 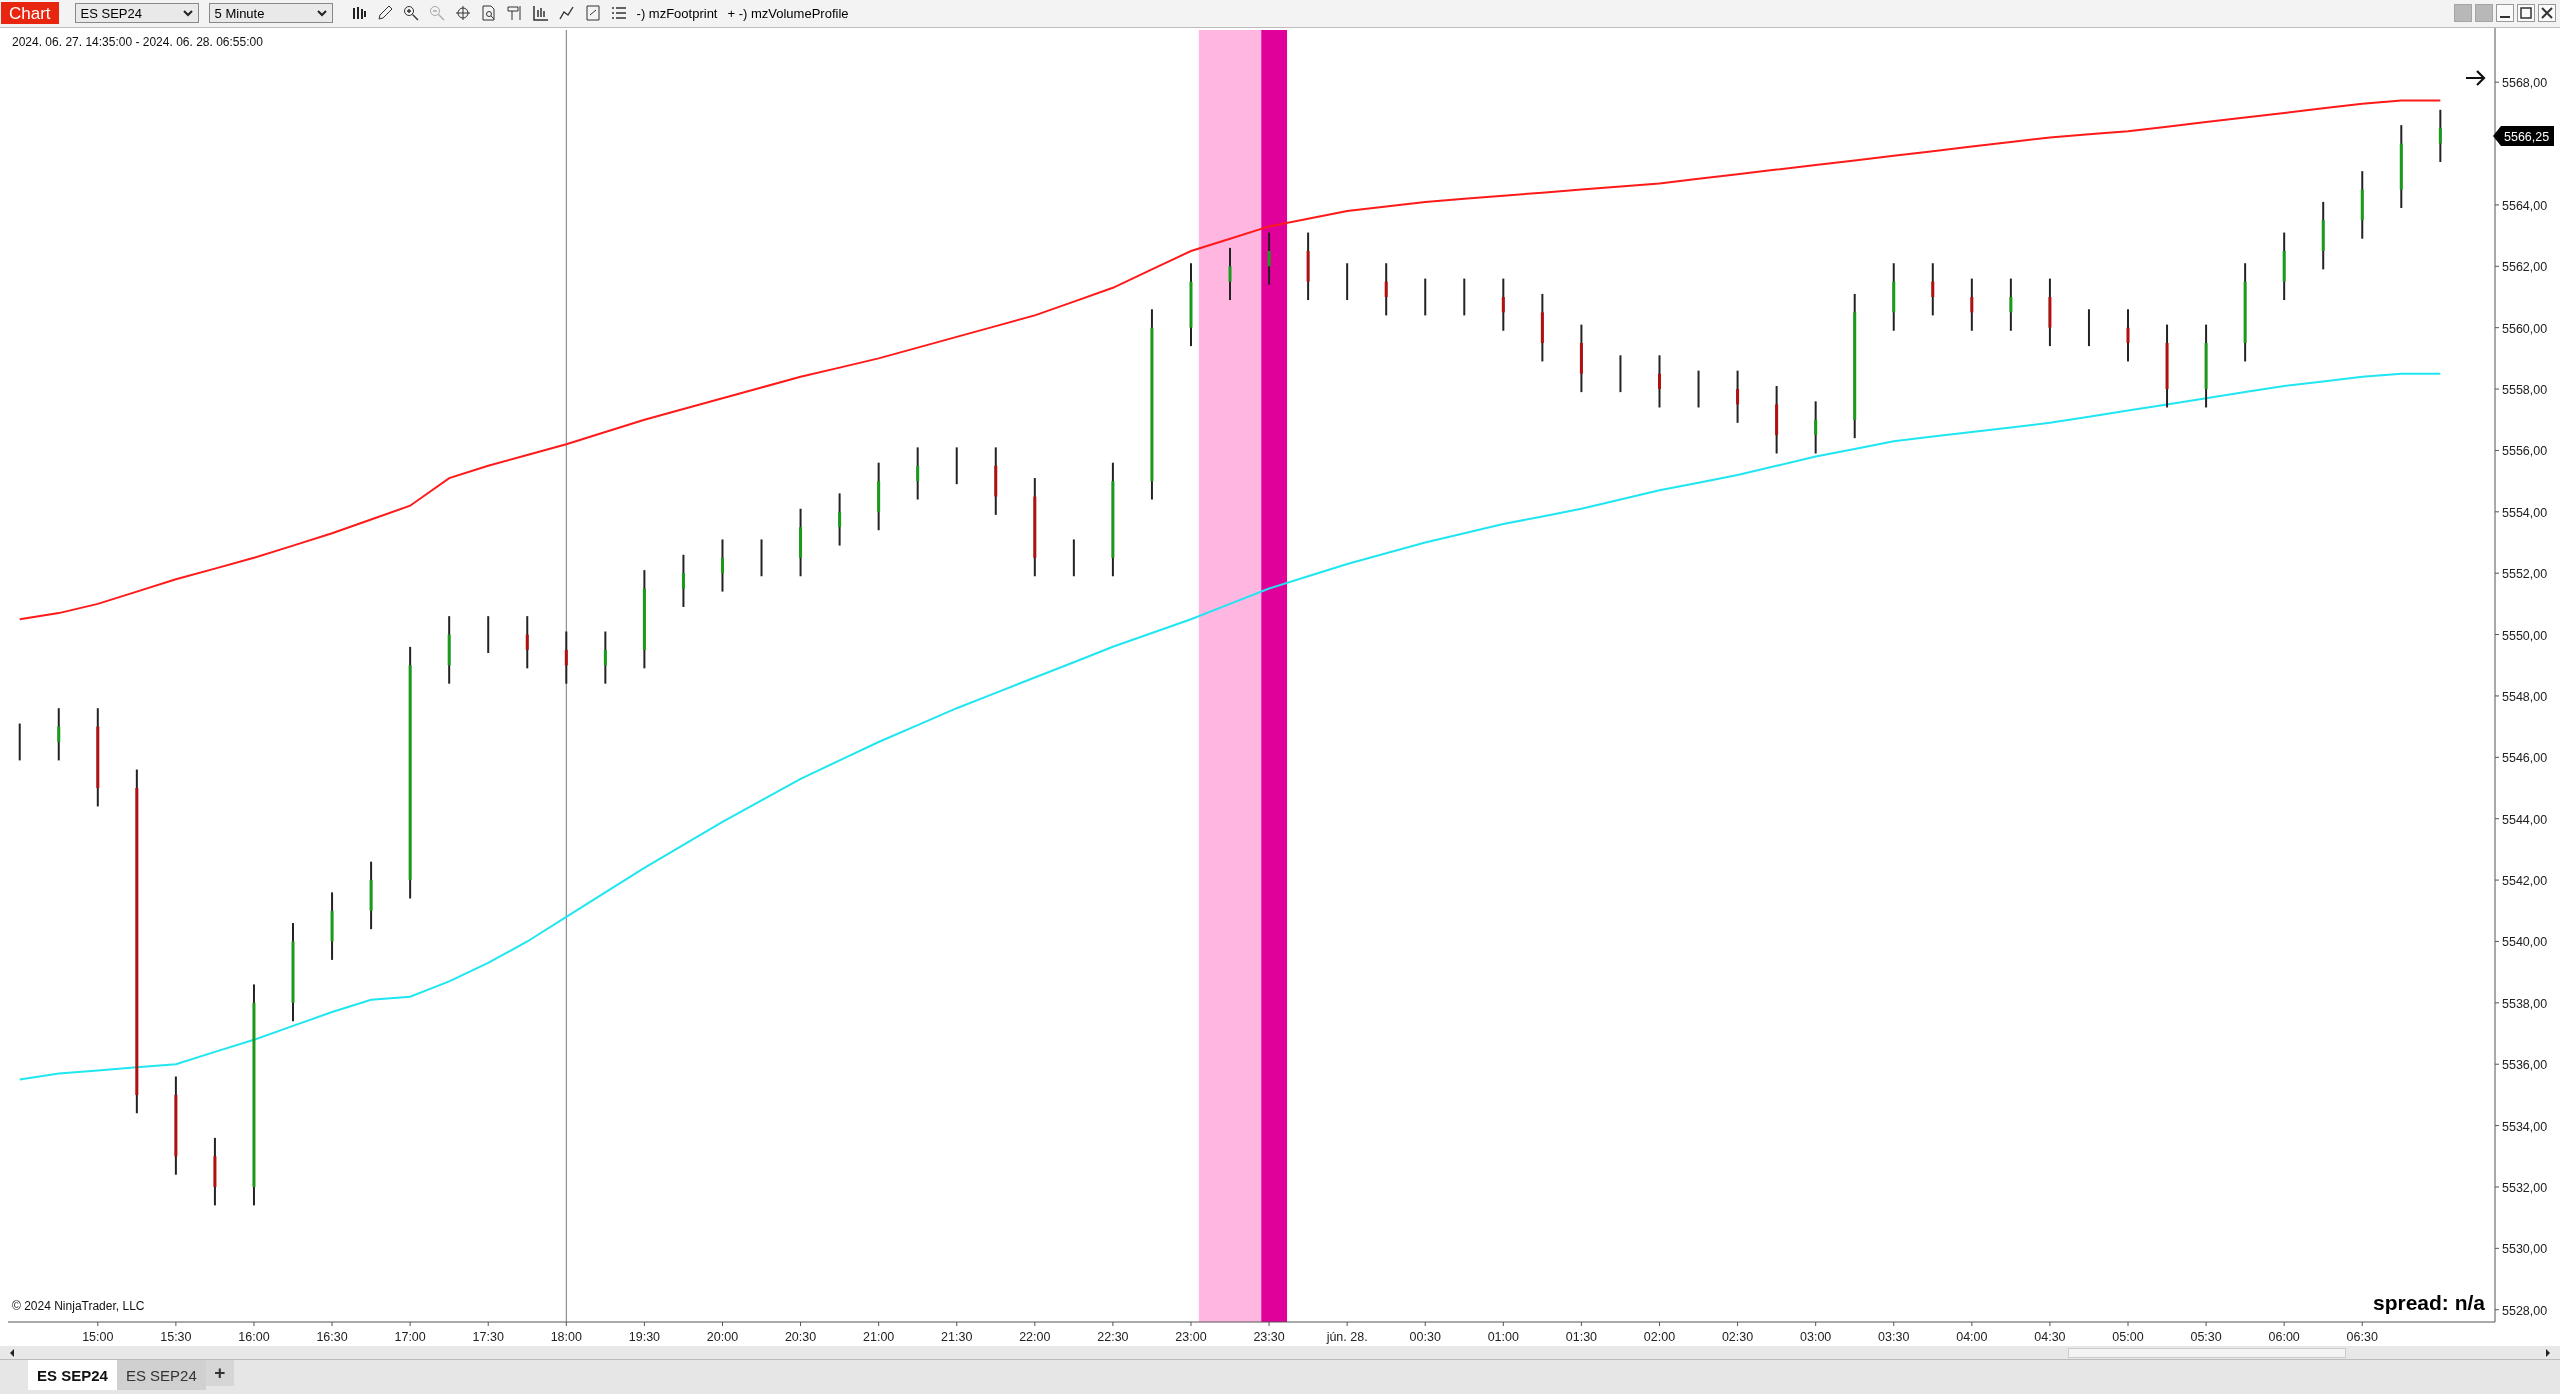 What do you see at coordinates (1581, 1336) in the screenshot?
I see `time-axis-label: 01:30` at bounding box center [1581, 1336].